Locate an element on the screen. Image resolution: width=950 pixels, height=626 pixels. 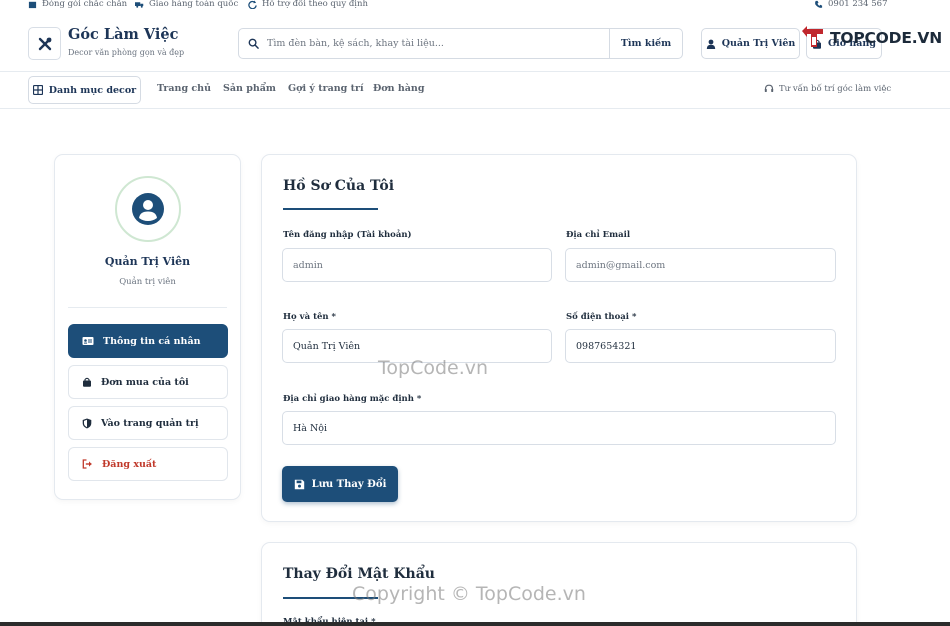
logout-icon is located at coordinates (87, 464).